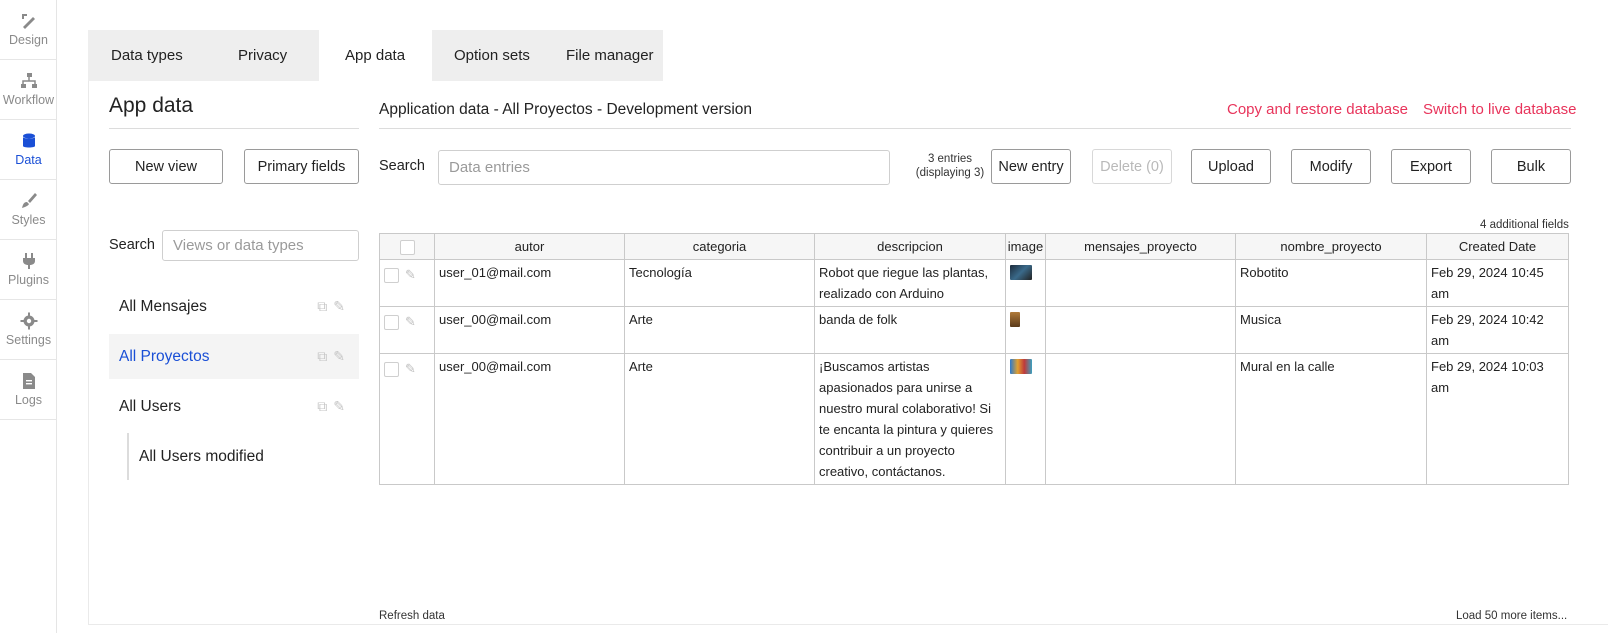 The image size is (1608, 633). What do you see at coordinates (28, 390) in the screenshot?
I see `rail-item-logs: Logs` at bounding box center [28, 390].